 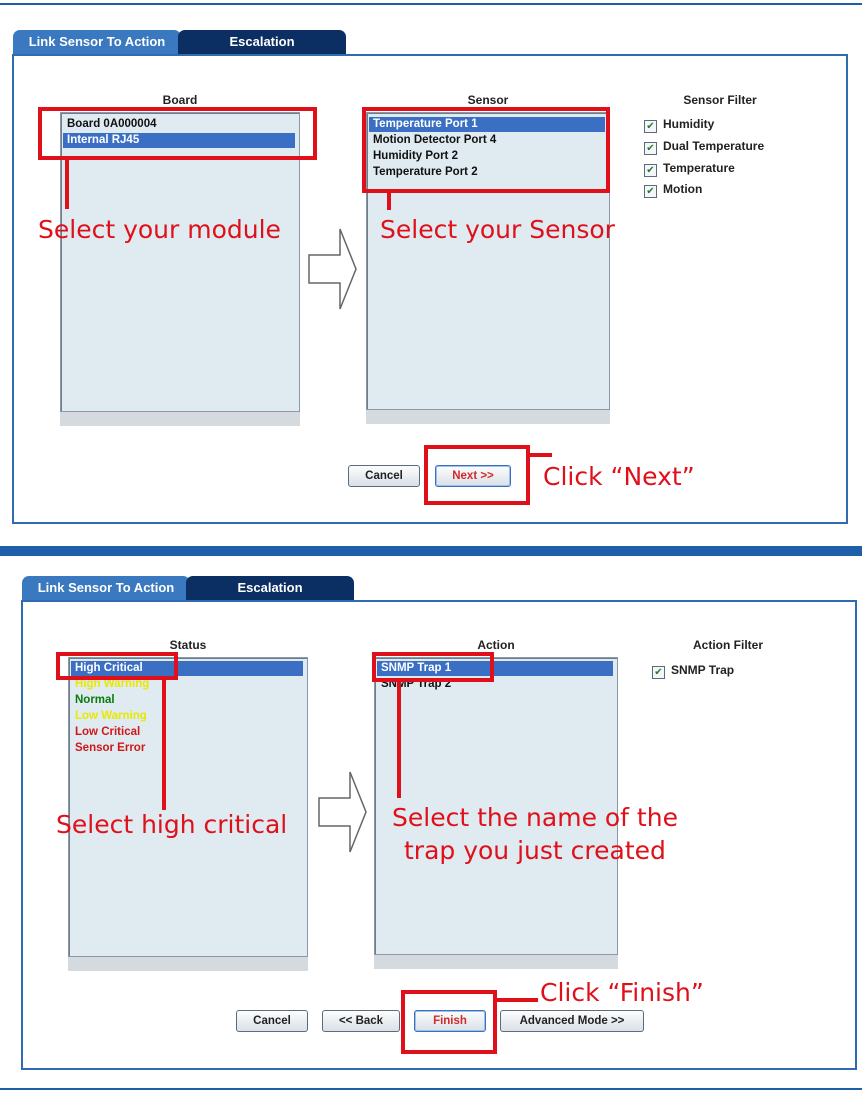 I want to click on section-divider, so click(x=431, y=551).